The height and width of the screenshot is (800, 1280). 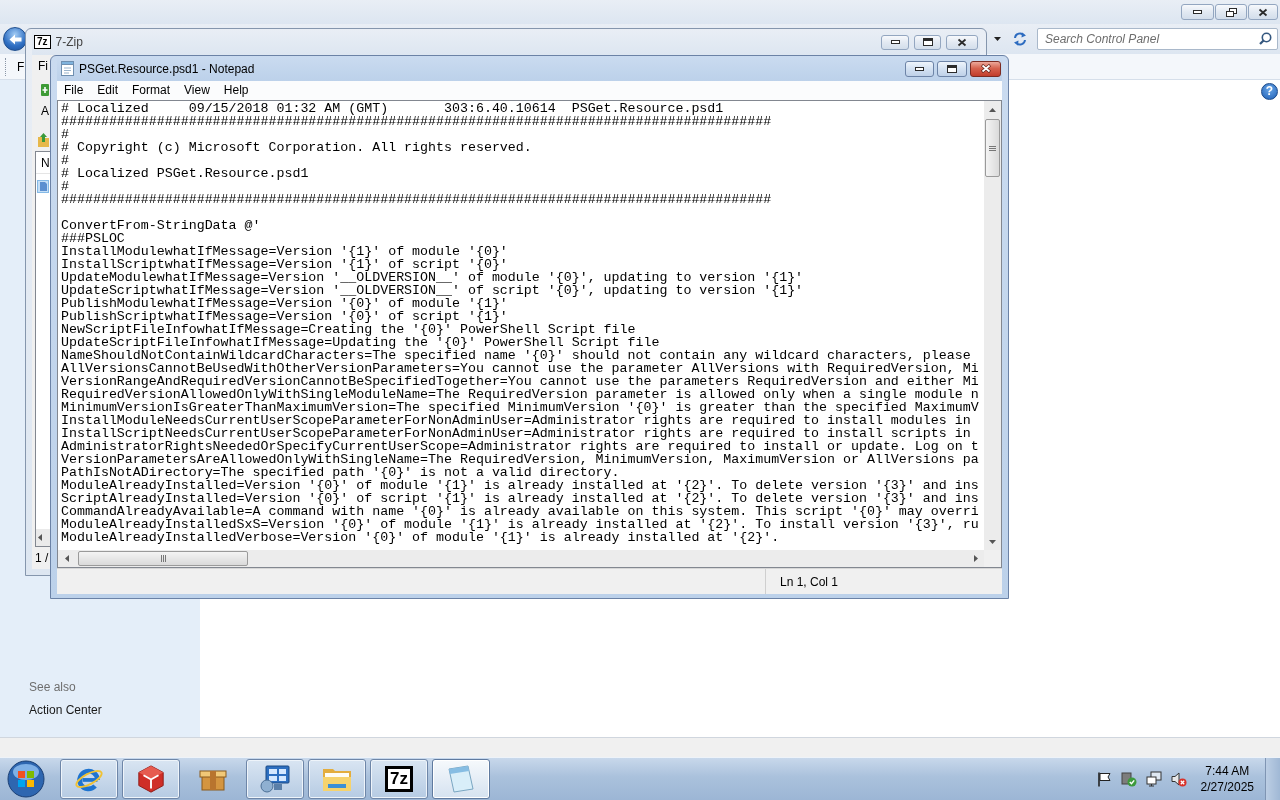 I want to click on code-line: CommandAlreadyAvailable=A command with name '{0}' is already available on this system. This script '{0}' may overri, so click(x=520, y=511).